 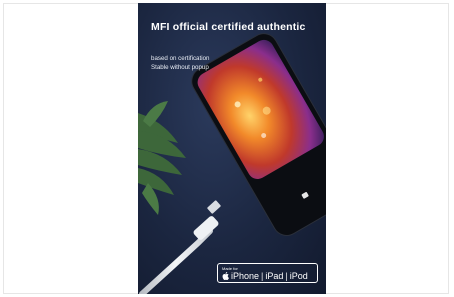 What do you see at coordinates (225, 276) in the screenshot?
I see `apple-logo-icon` at bounding box center [225, 276].